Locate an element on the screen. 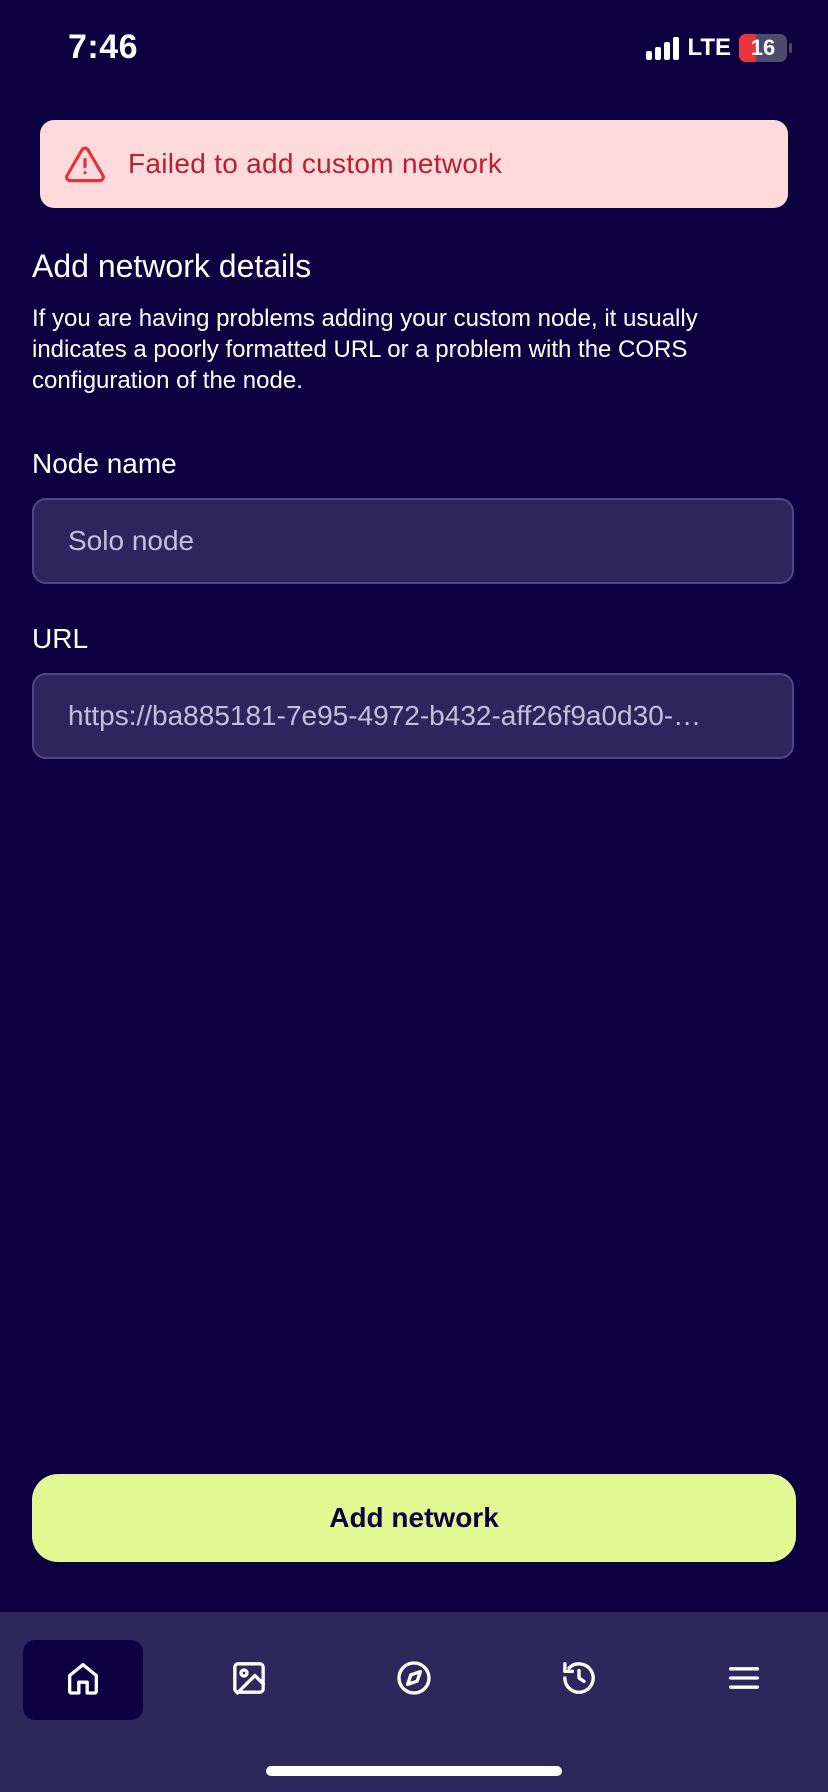 The width and height of the screenshot is (828, 1792). history-icon is located at coordinates (579, 1680).